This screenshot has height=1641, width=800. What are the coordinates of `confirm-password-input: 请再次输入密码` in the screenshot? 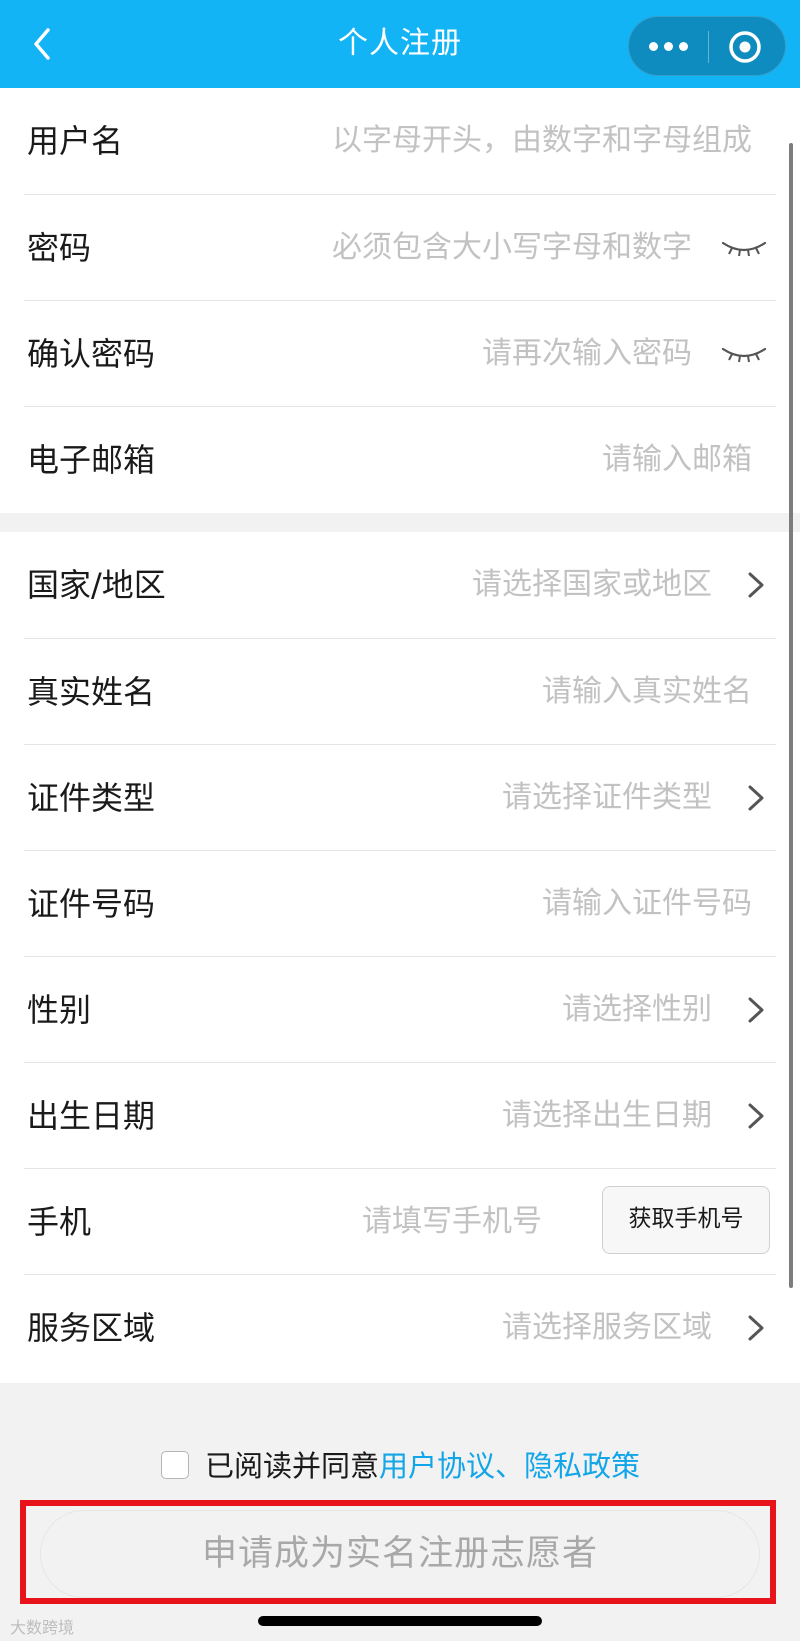 It's located at (587, 354).